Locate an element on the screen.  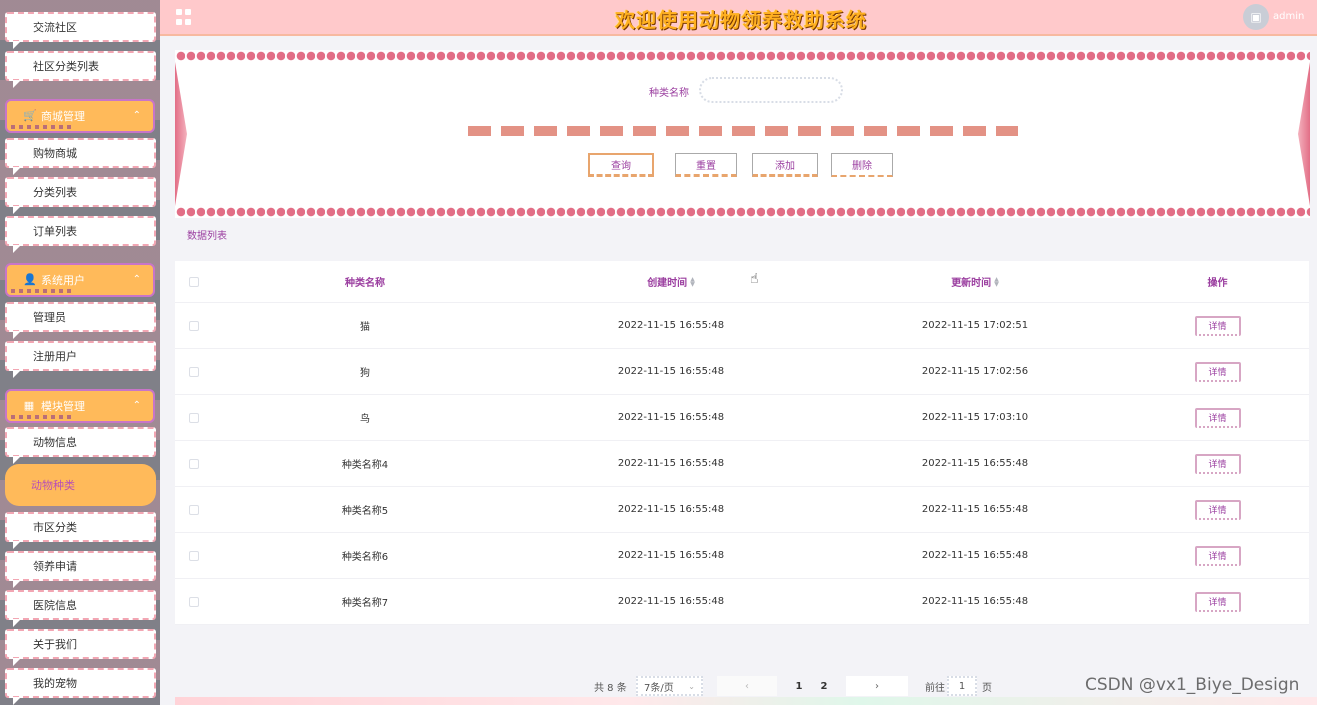
search-label: 种类名称 is located at coordinates (669, 93).